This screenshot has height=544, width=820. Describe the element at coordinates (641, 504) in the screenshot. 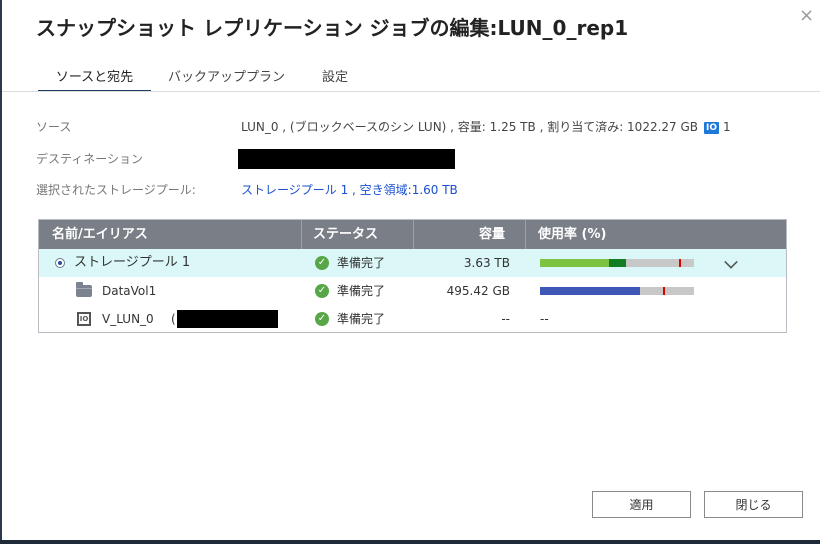

I see `apply-button: 適用` at that location.